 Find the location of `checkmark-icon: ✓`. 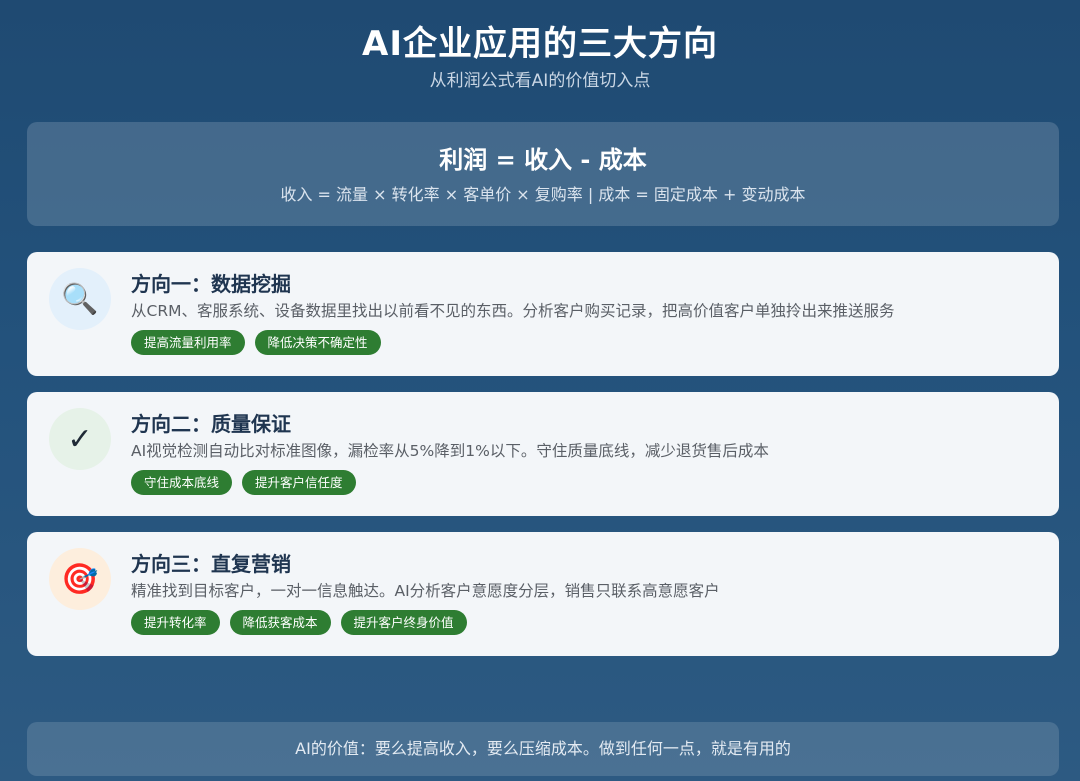

checkmark-icon: ✓ is located at coordinates (80, 439).